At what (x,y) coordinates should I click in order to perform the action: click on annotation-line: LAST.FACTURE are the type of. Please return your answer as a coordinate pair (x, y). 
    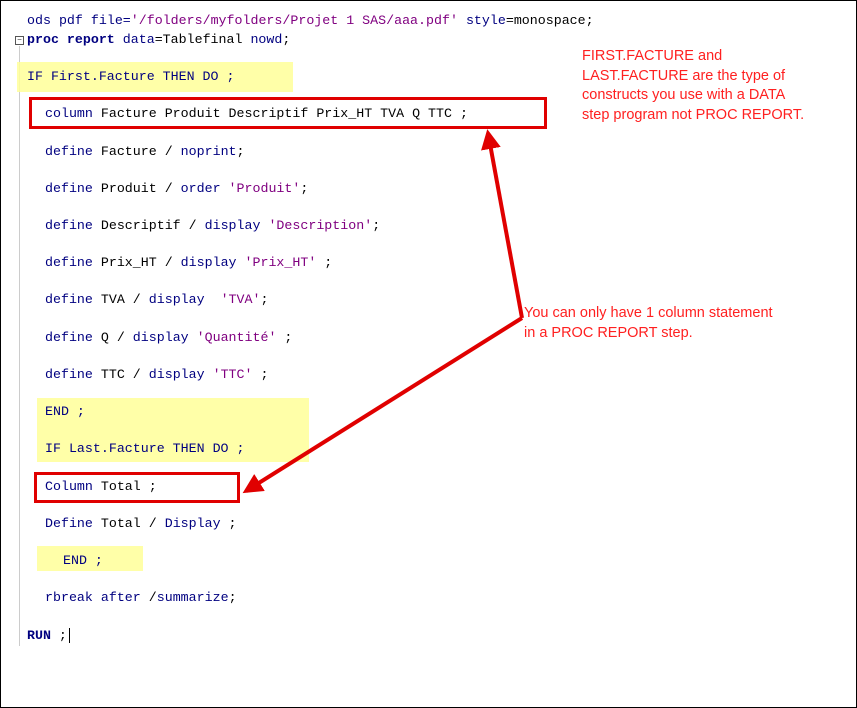
    Looking at the image, I should click on (684, 75).